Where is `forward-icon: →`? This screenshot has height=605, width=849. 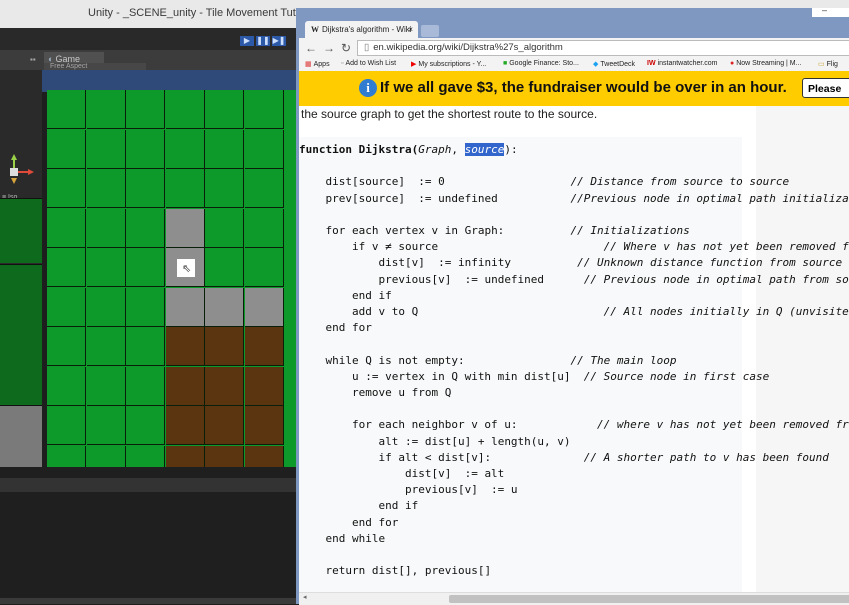
forward-icon: → is located at coordinates (329, 48).